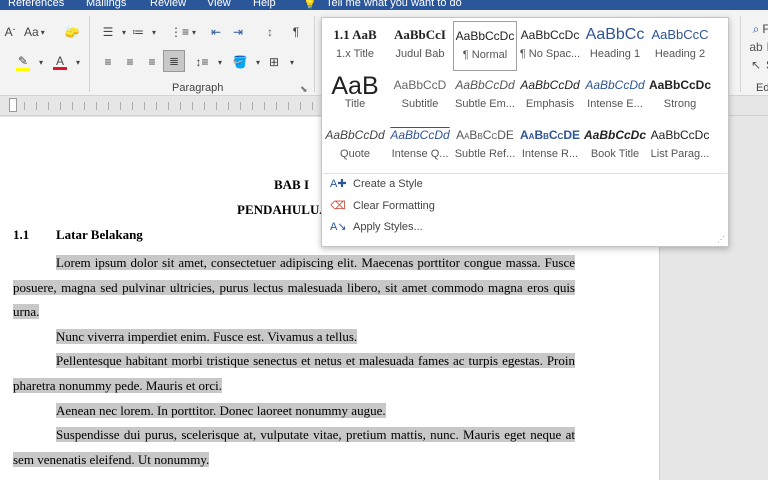  Describe the element at coordinates (292, 184) in the screenshot. I see `chapter-heading: BAB I` at that location.